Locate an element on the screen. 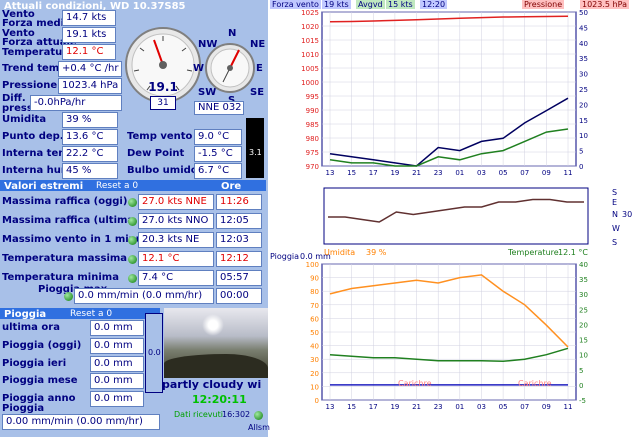 This screenshot has height=437, width=640. dewpoint-label: Punto dep. is located at coordinates (33, 136).